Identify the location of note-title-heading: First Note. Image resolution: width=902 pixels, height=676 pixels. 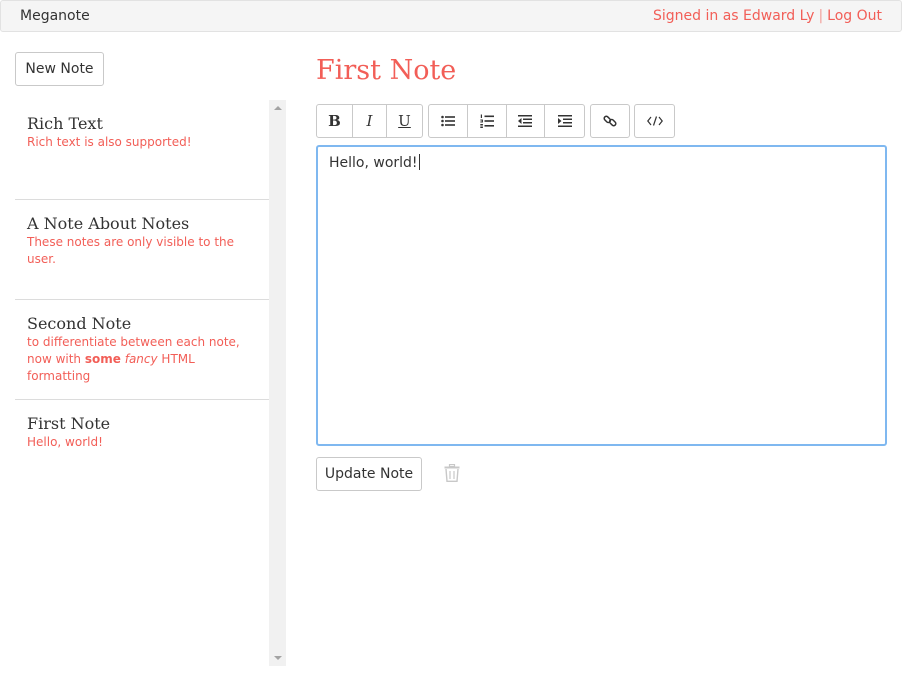
(386, 70).